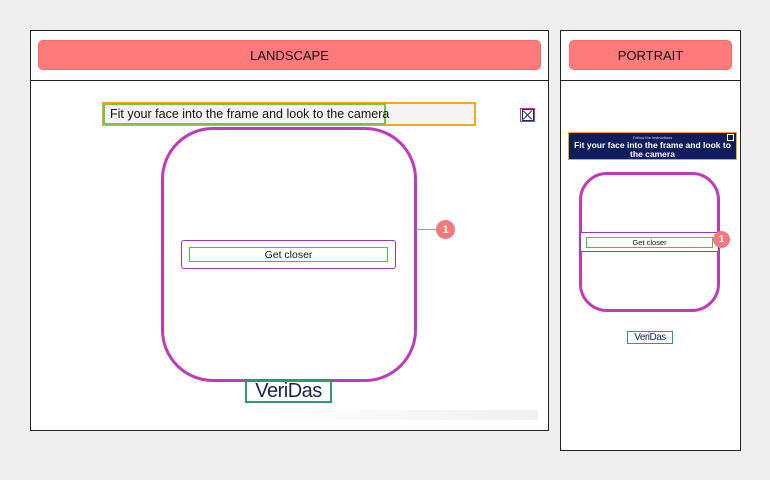 This screenshot has width=770, height=480. Describe the element at coordinates (289, 55) in the screenshot. I see `landscape-header-button: LANDSCAPE` at that location.